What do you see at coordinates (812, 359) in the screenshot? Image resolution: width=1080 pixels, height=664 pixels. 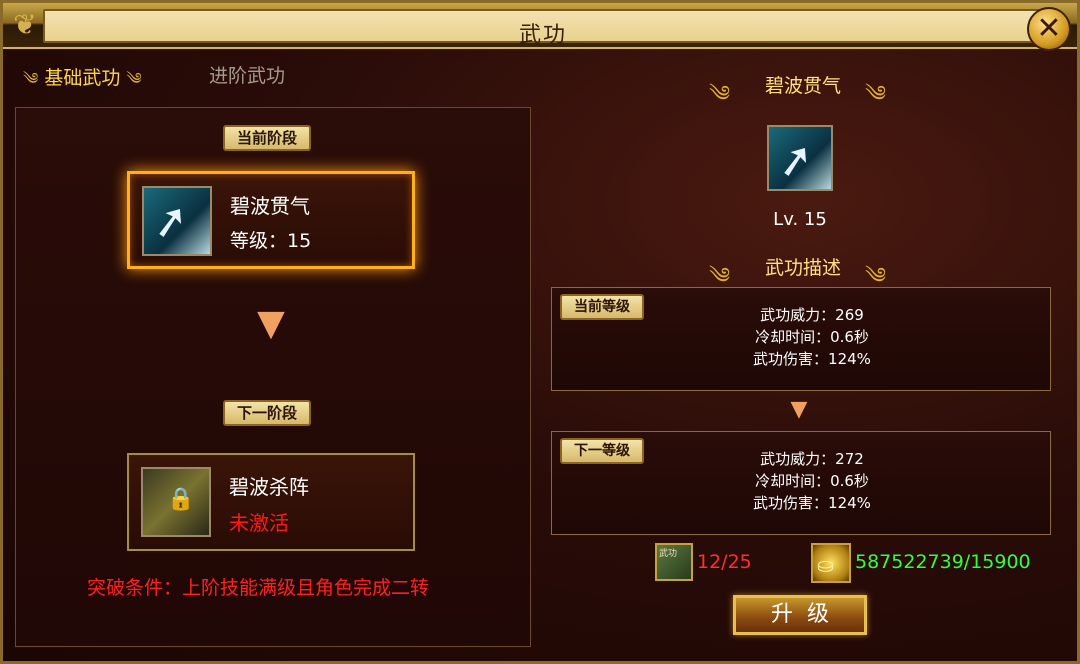 I see `current-damage: 武功伤害：124%` at bounding box center [812, 359].